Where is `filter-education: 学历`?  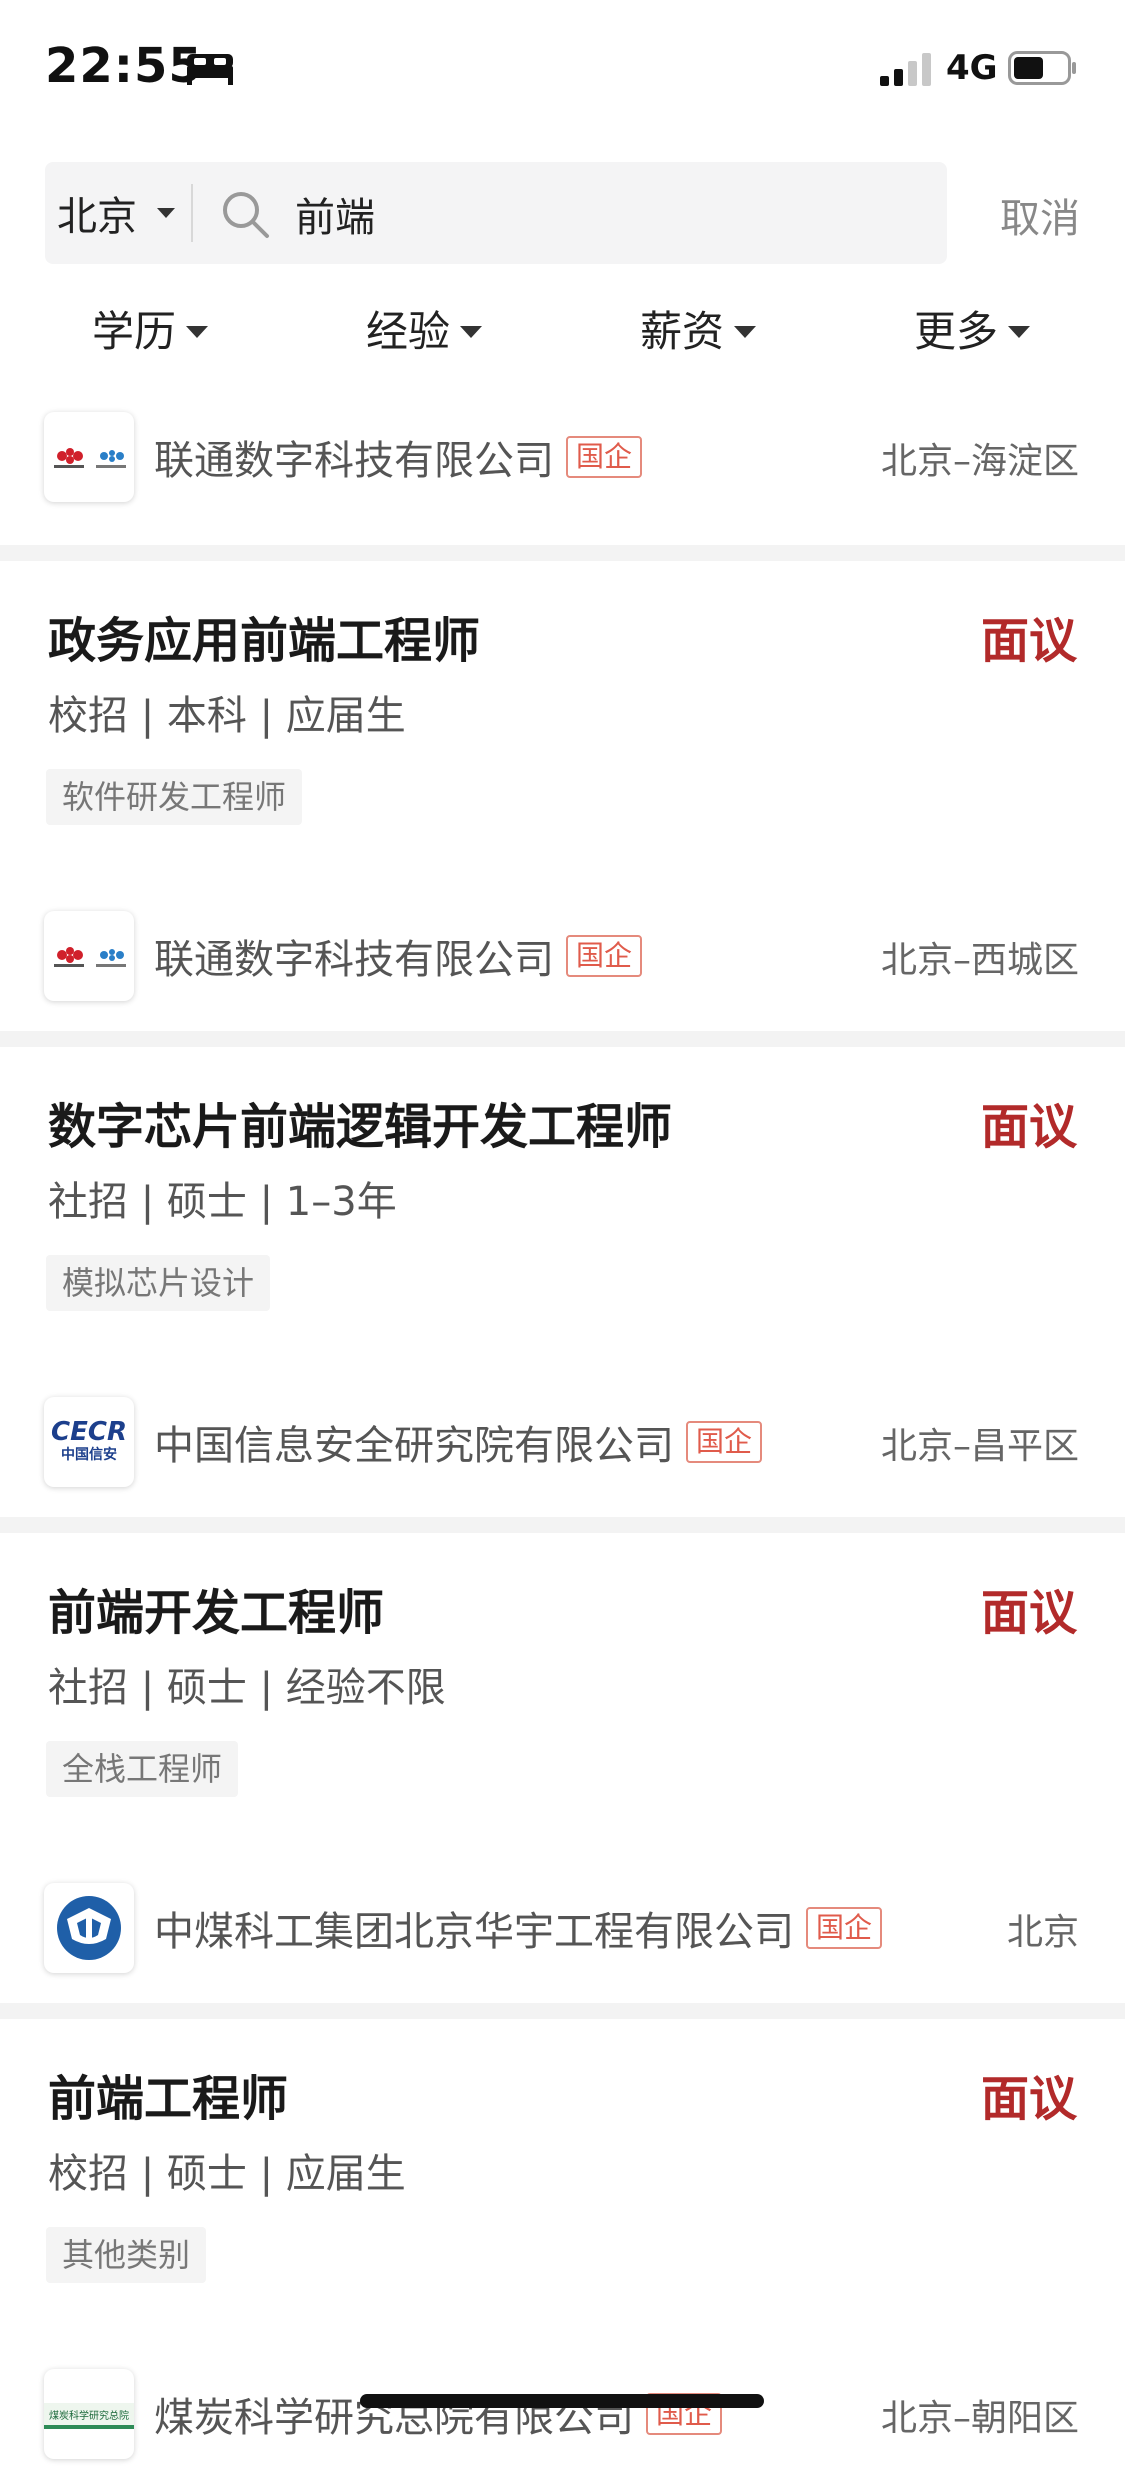 filter-education: 学历 is located at coordinates (150, 328).